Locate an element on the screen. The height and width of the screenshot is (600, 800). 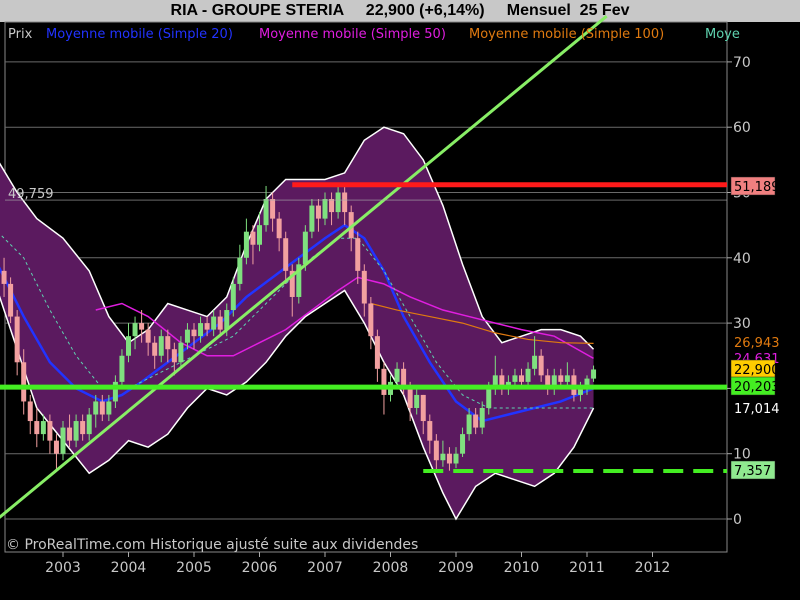
price-label-26-943: 26,943 is located at coordinates (757, 343).